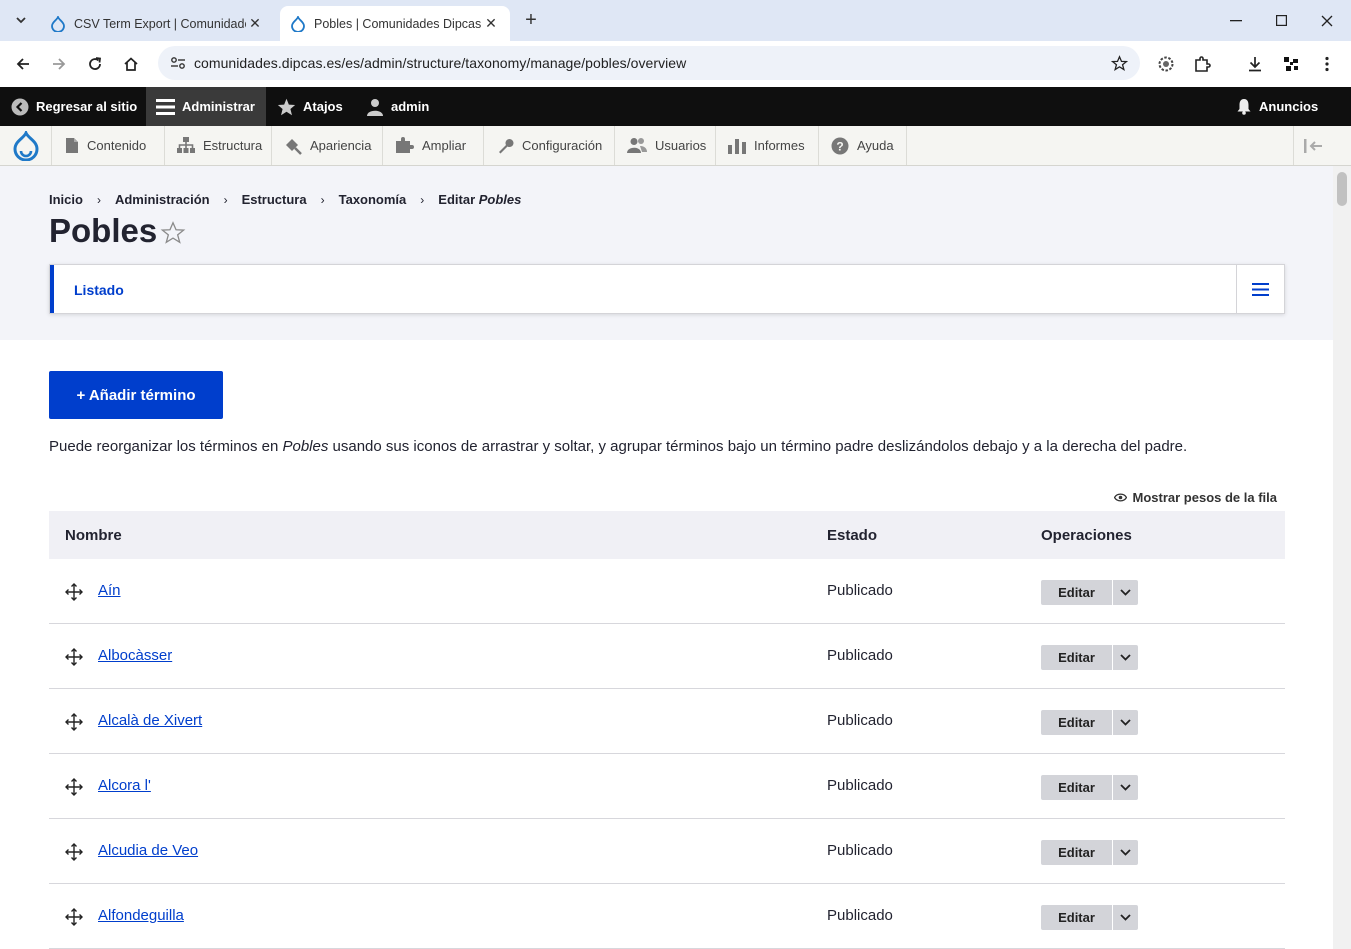  I want to click on tray-label: Usuarios, so click(681, 145).